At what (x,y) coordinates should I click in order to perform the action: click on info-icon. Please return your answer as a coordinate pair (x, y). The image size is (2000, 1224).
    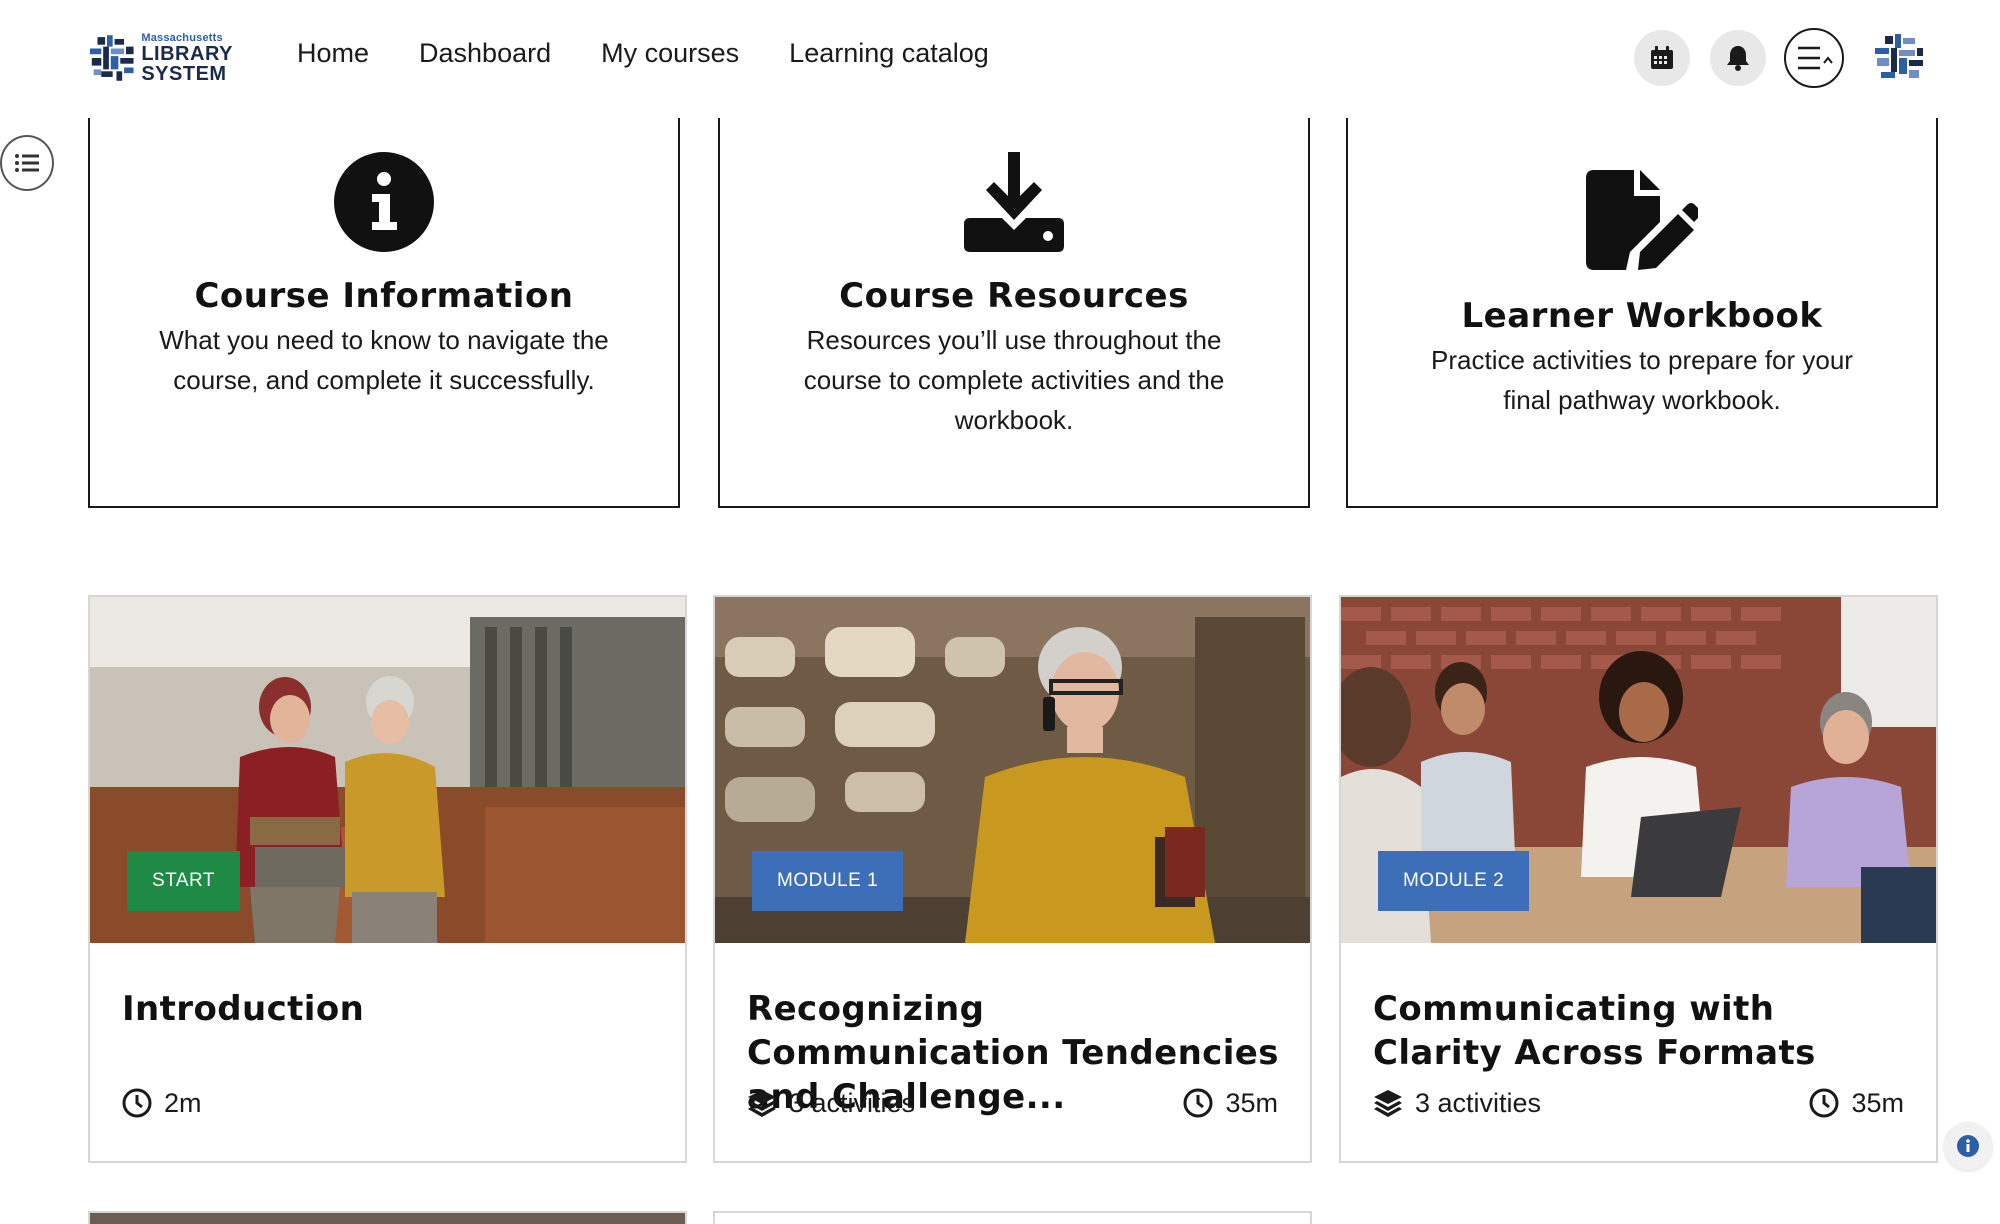
    Looking at the image, I should click on (1968, 1146).